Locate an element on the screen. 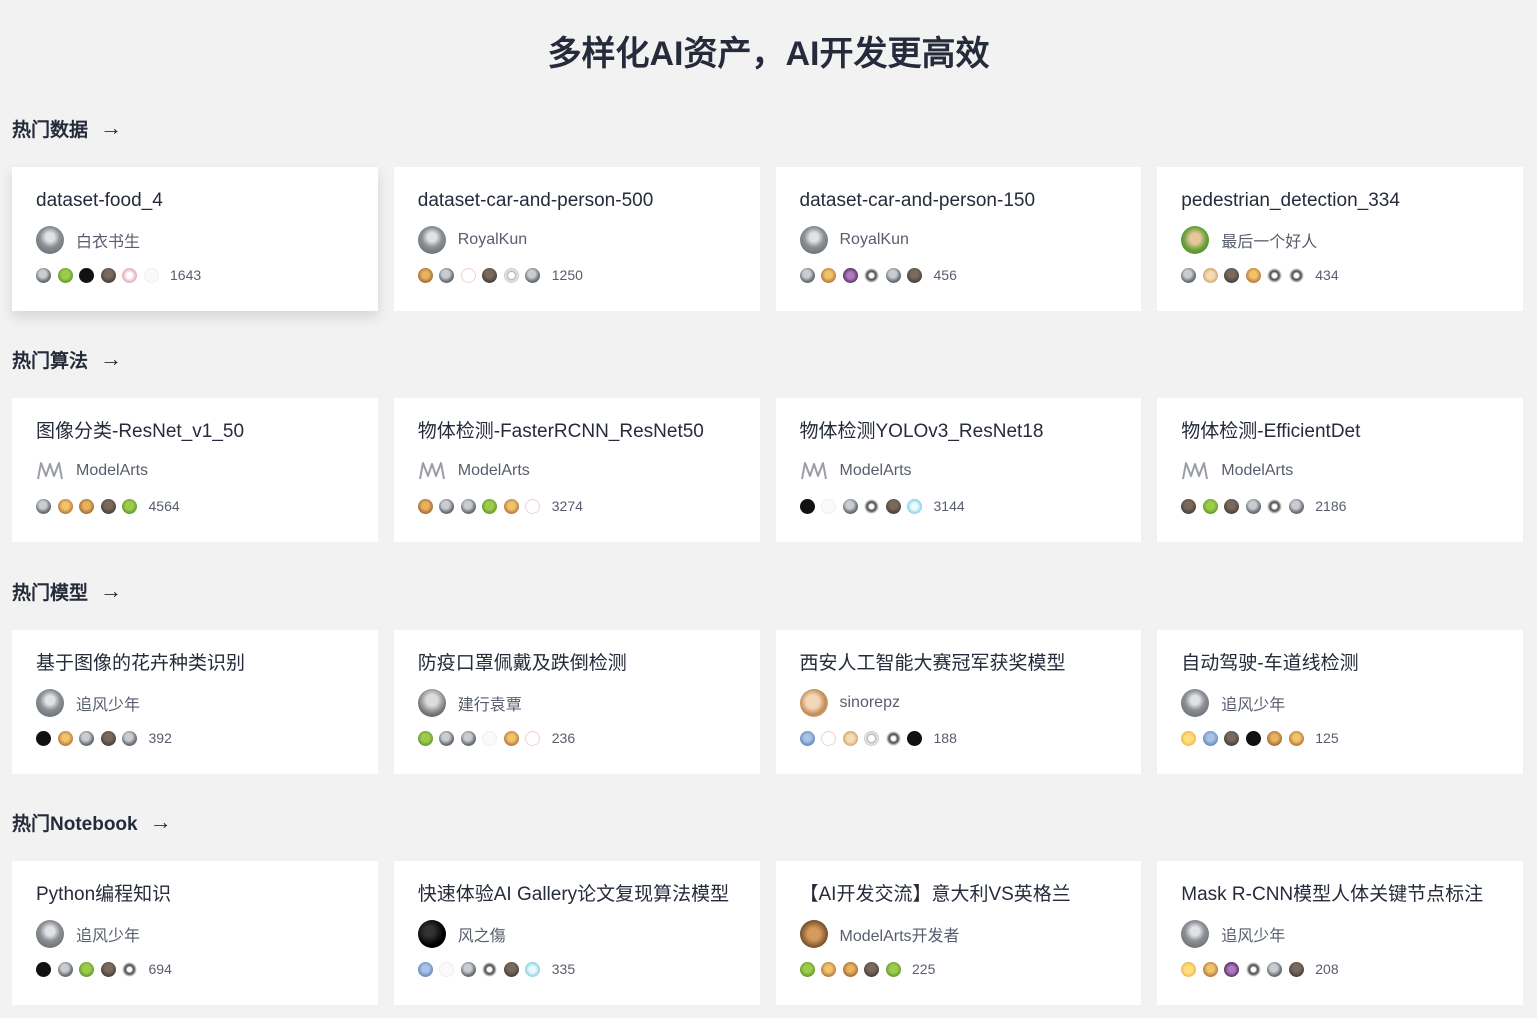 The height and width of the screenshot is (1018, 1537). card-author: 建行袁覃 is located at coordinates (576, 703).